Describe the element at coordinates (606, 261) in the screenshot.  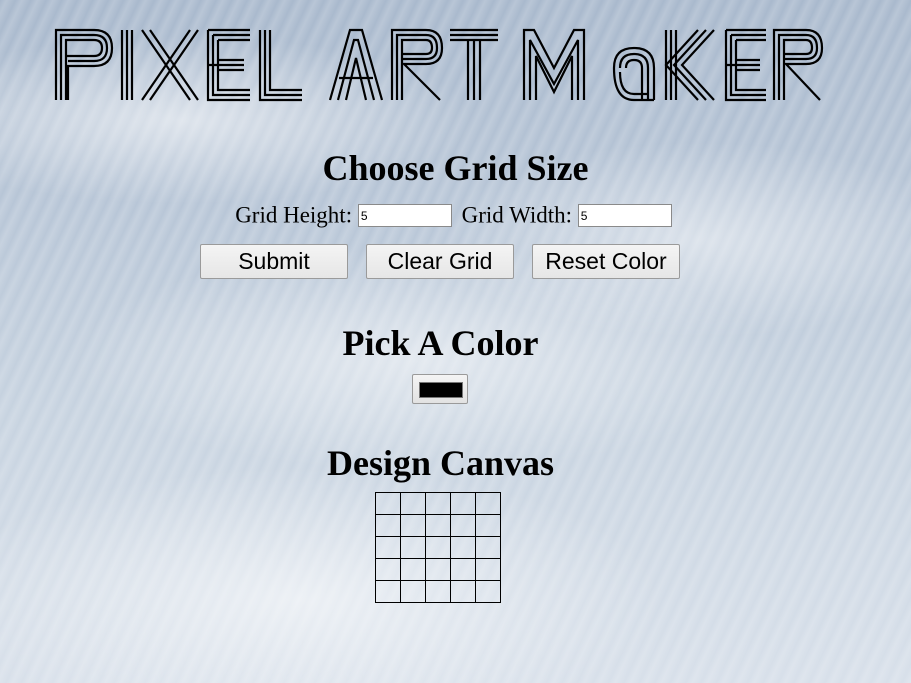
I see `reset-color-button: Reset Color` at that location.